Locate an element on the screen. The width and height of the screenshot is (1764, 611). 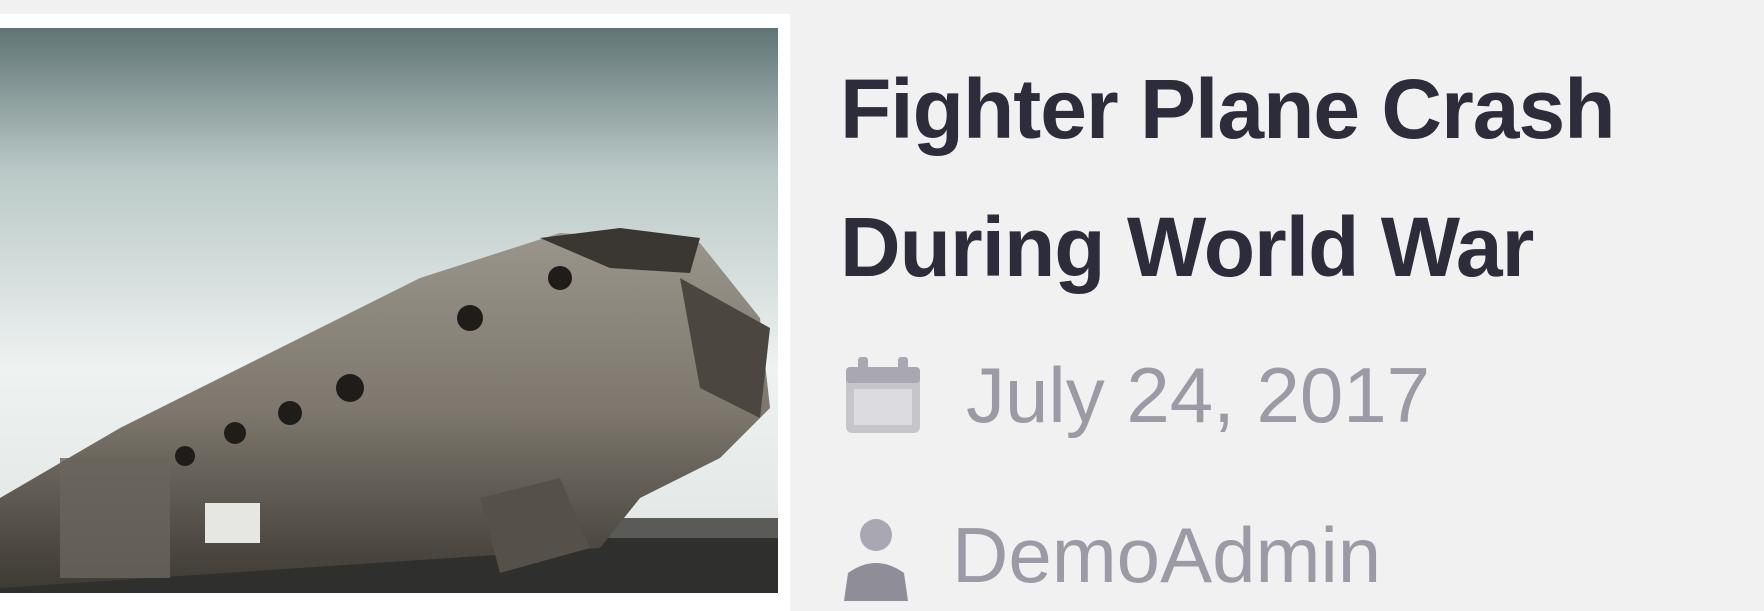
post-date-row: July 24, 2017 is located at coordinates (1135, 395).